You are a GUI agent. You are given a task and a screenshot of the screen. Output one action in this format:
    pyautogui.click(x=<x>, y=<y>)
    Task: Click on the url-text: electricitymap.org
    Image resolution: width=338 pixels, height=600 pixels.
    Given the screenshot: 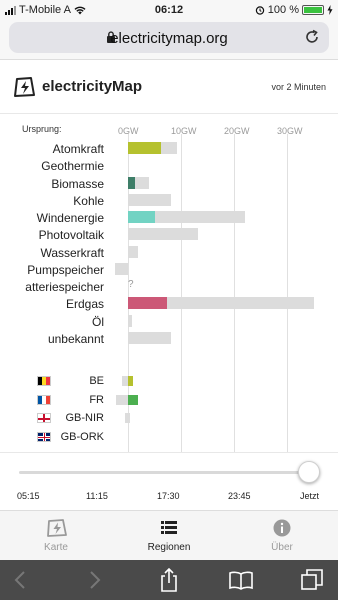 What is the action you would take?
    pyautogui.click(x=169, y=38)
    